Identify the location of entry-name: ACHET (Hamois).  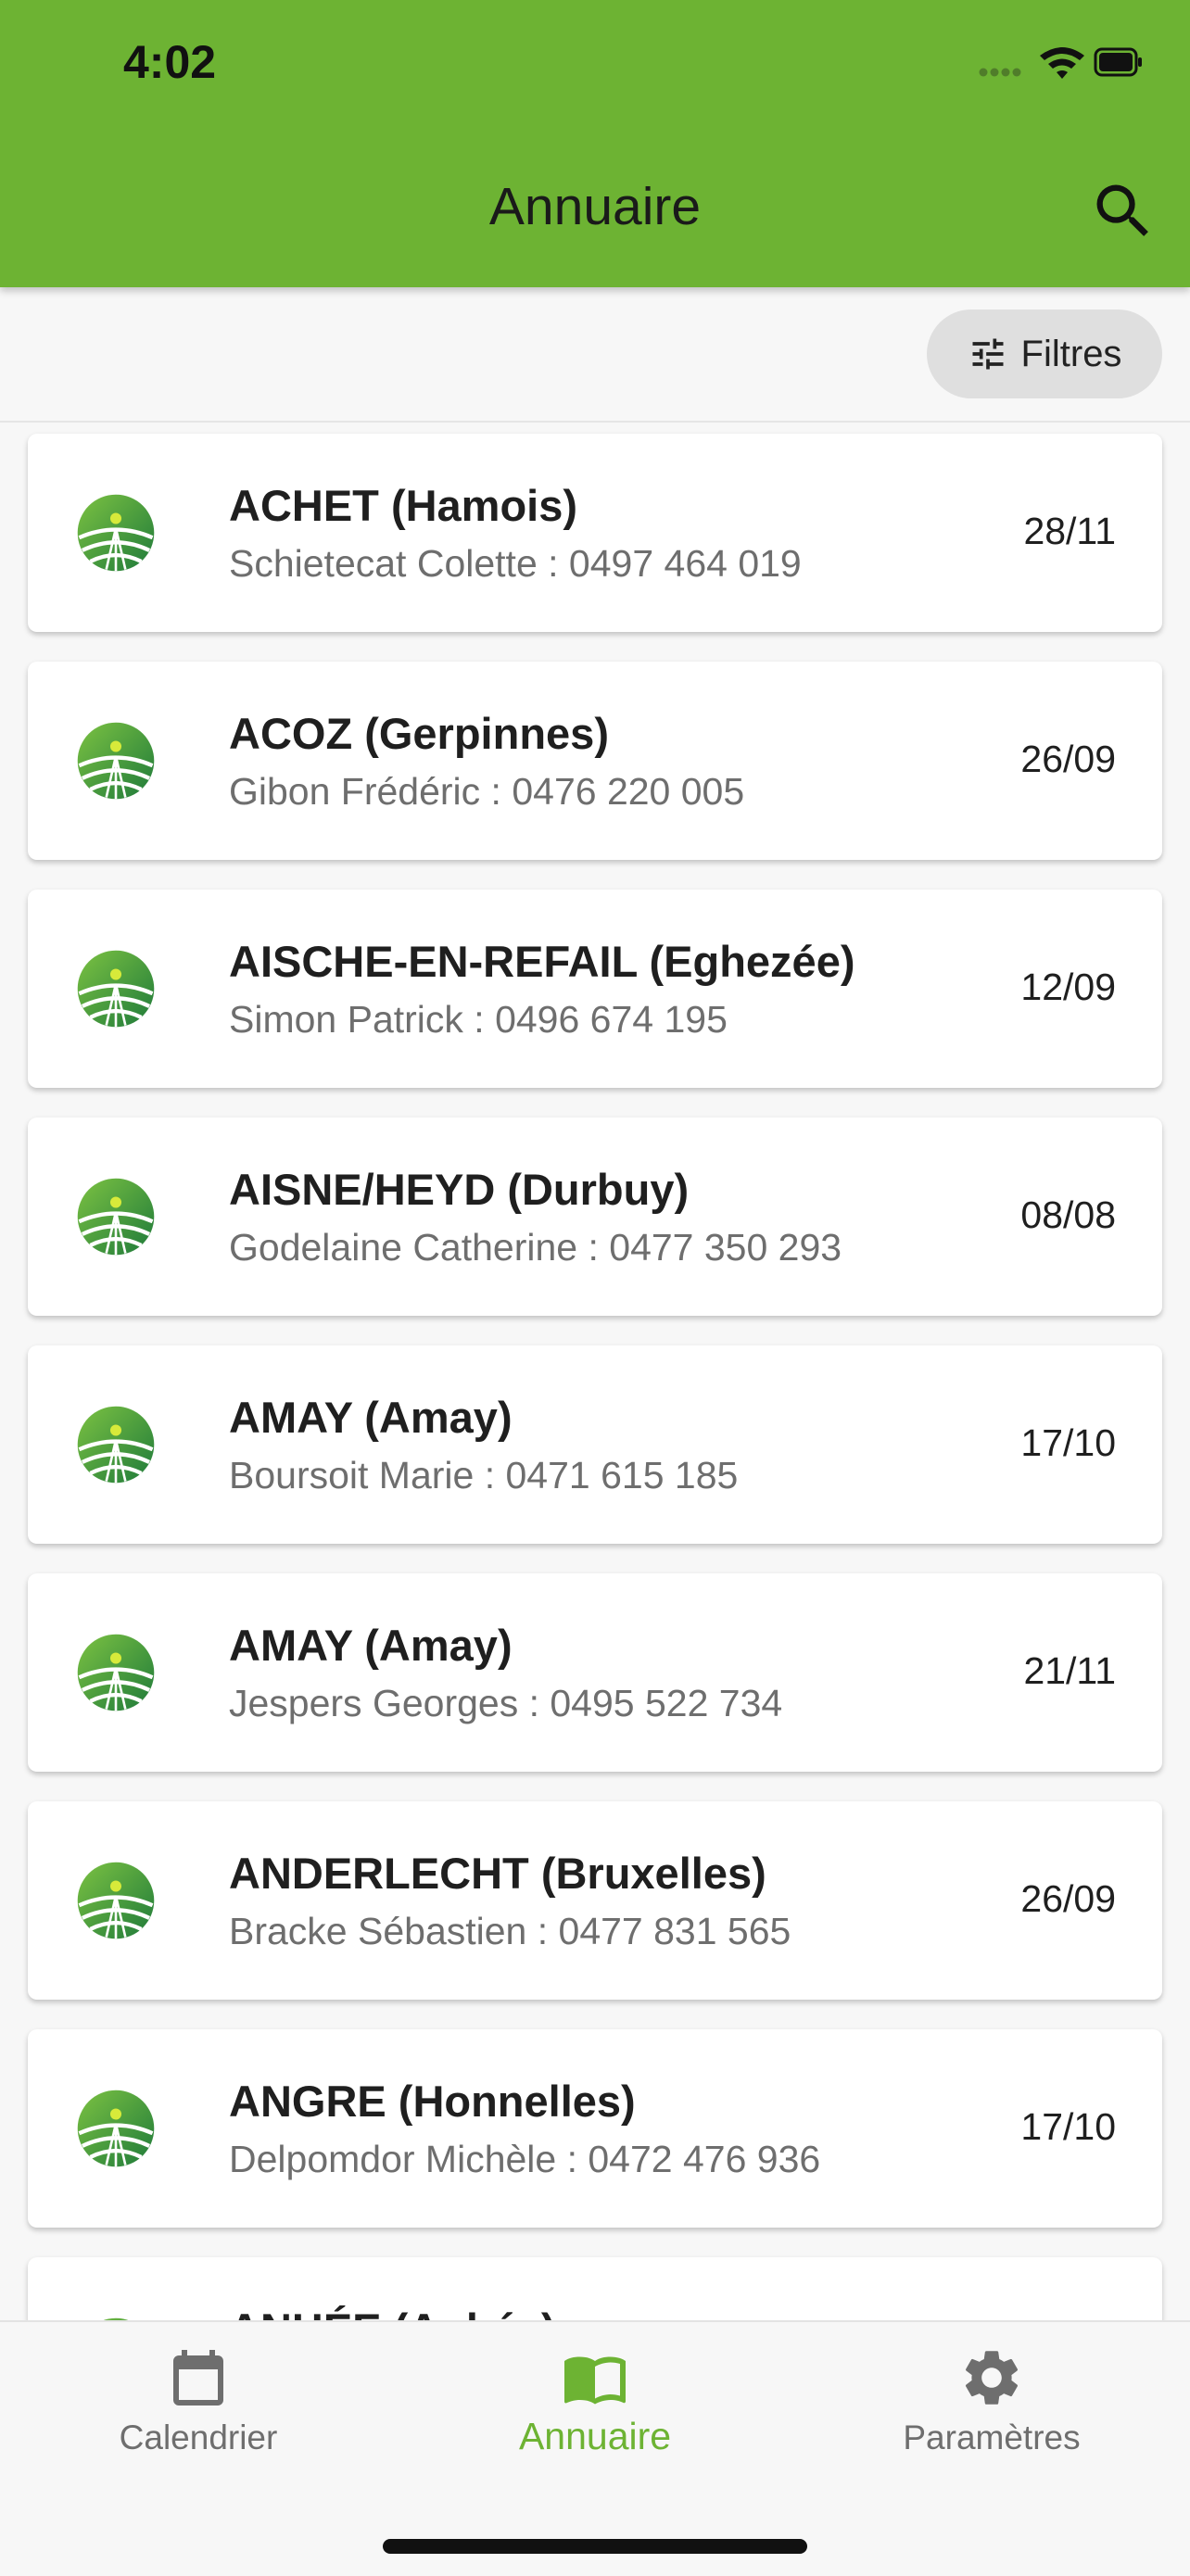
(403, 506).